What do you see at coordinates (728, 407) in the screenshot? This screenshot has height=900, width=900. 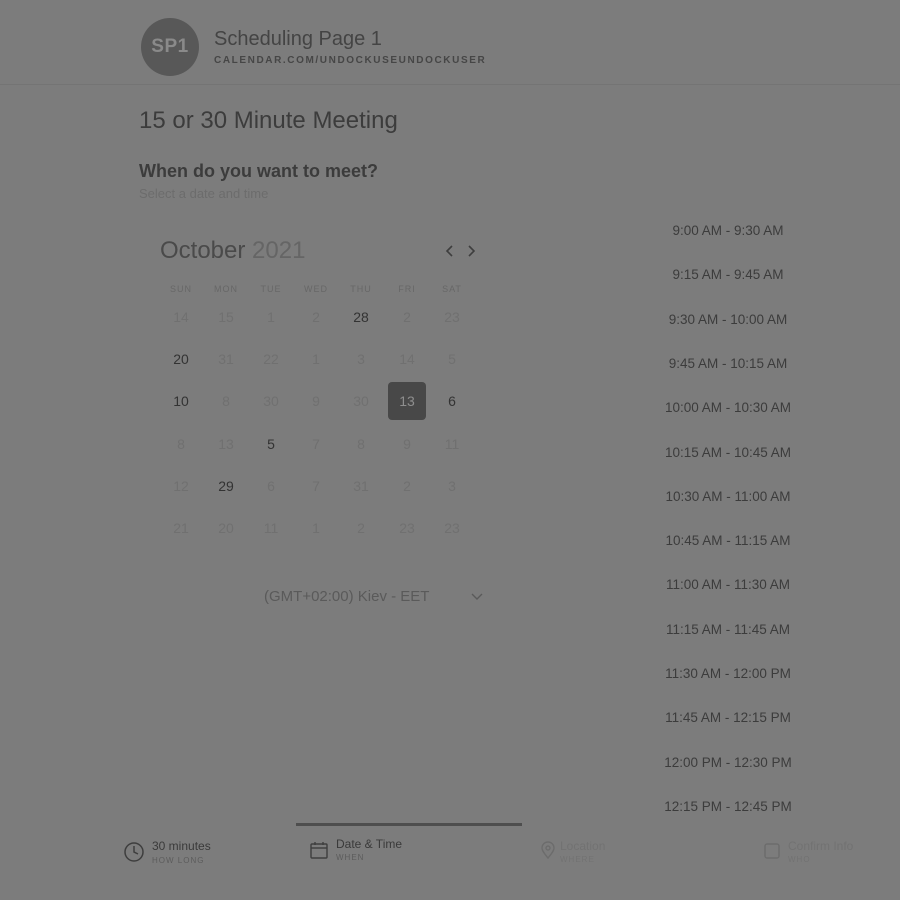 I see `time-slot: 10:00 AM - 10:30 AM` at bounding box center [728, 407].